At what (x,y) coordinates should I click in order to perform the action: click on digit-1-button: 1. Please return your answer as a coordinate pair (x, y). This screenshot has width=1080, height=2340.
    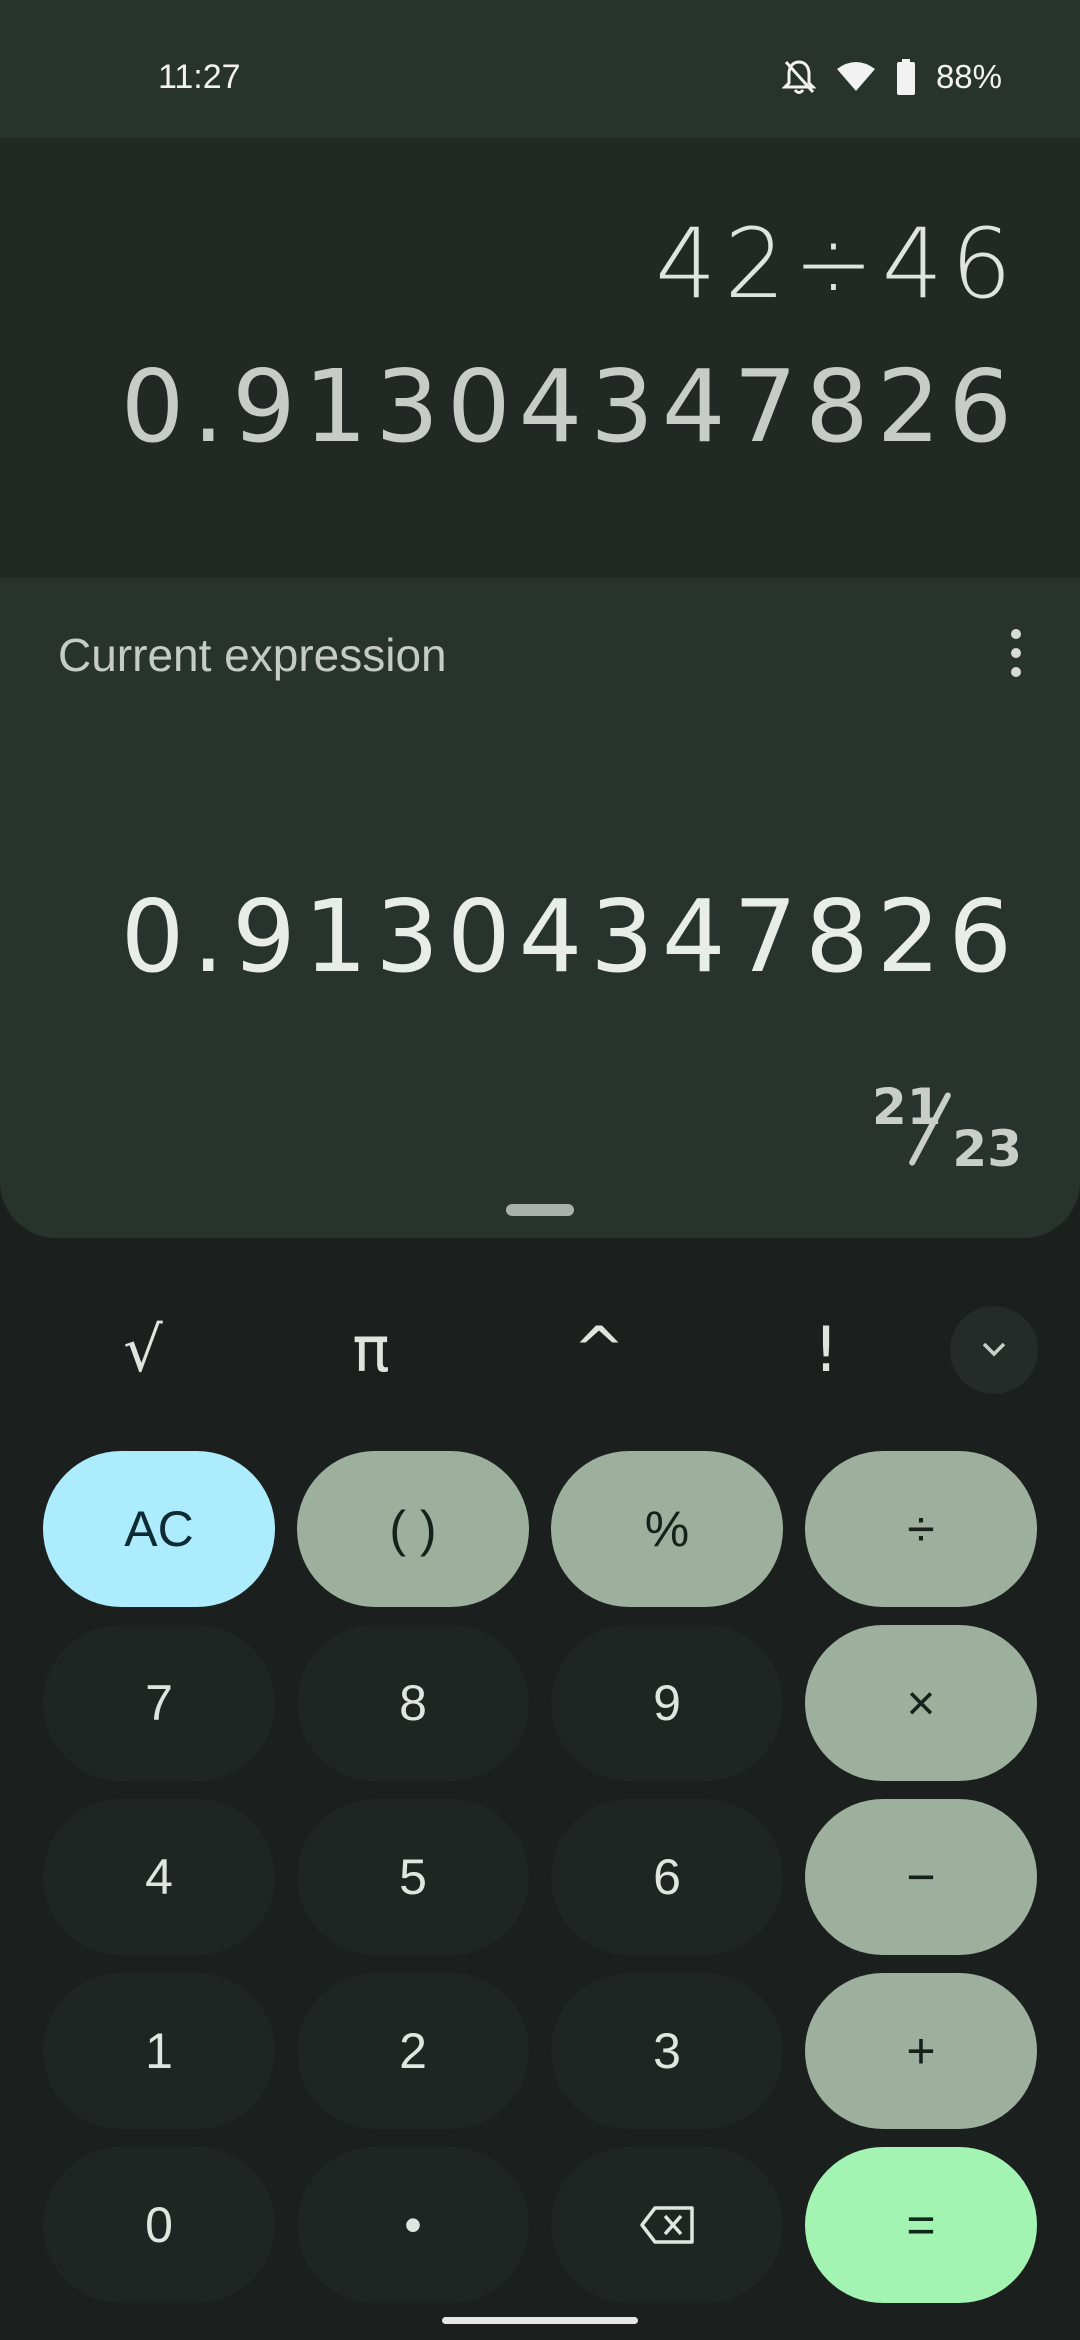
    Looking at the image, I should click on (159, 2051).